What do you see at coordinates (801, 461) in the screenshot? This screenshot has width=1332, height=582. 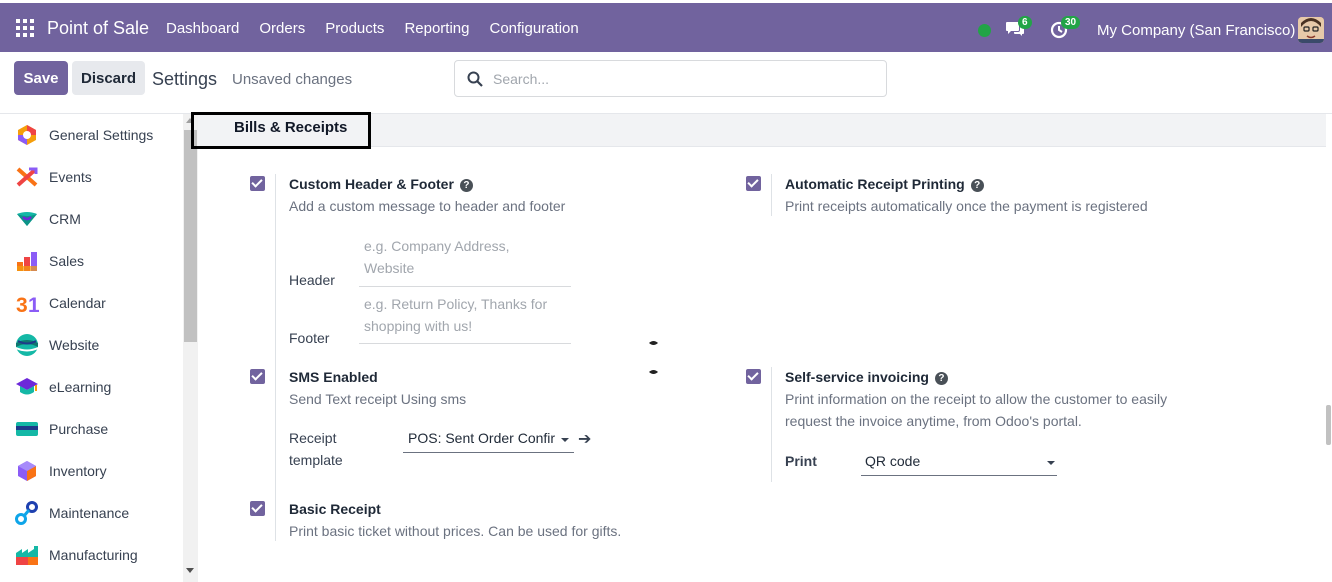 I see `print-label: Print` at bounding box center [801, 461].